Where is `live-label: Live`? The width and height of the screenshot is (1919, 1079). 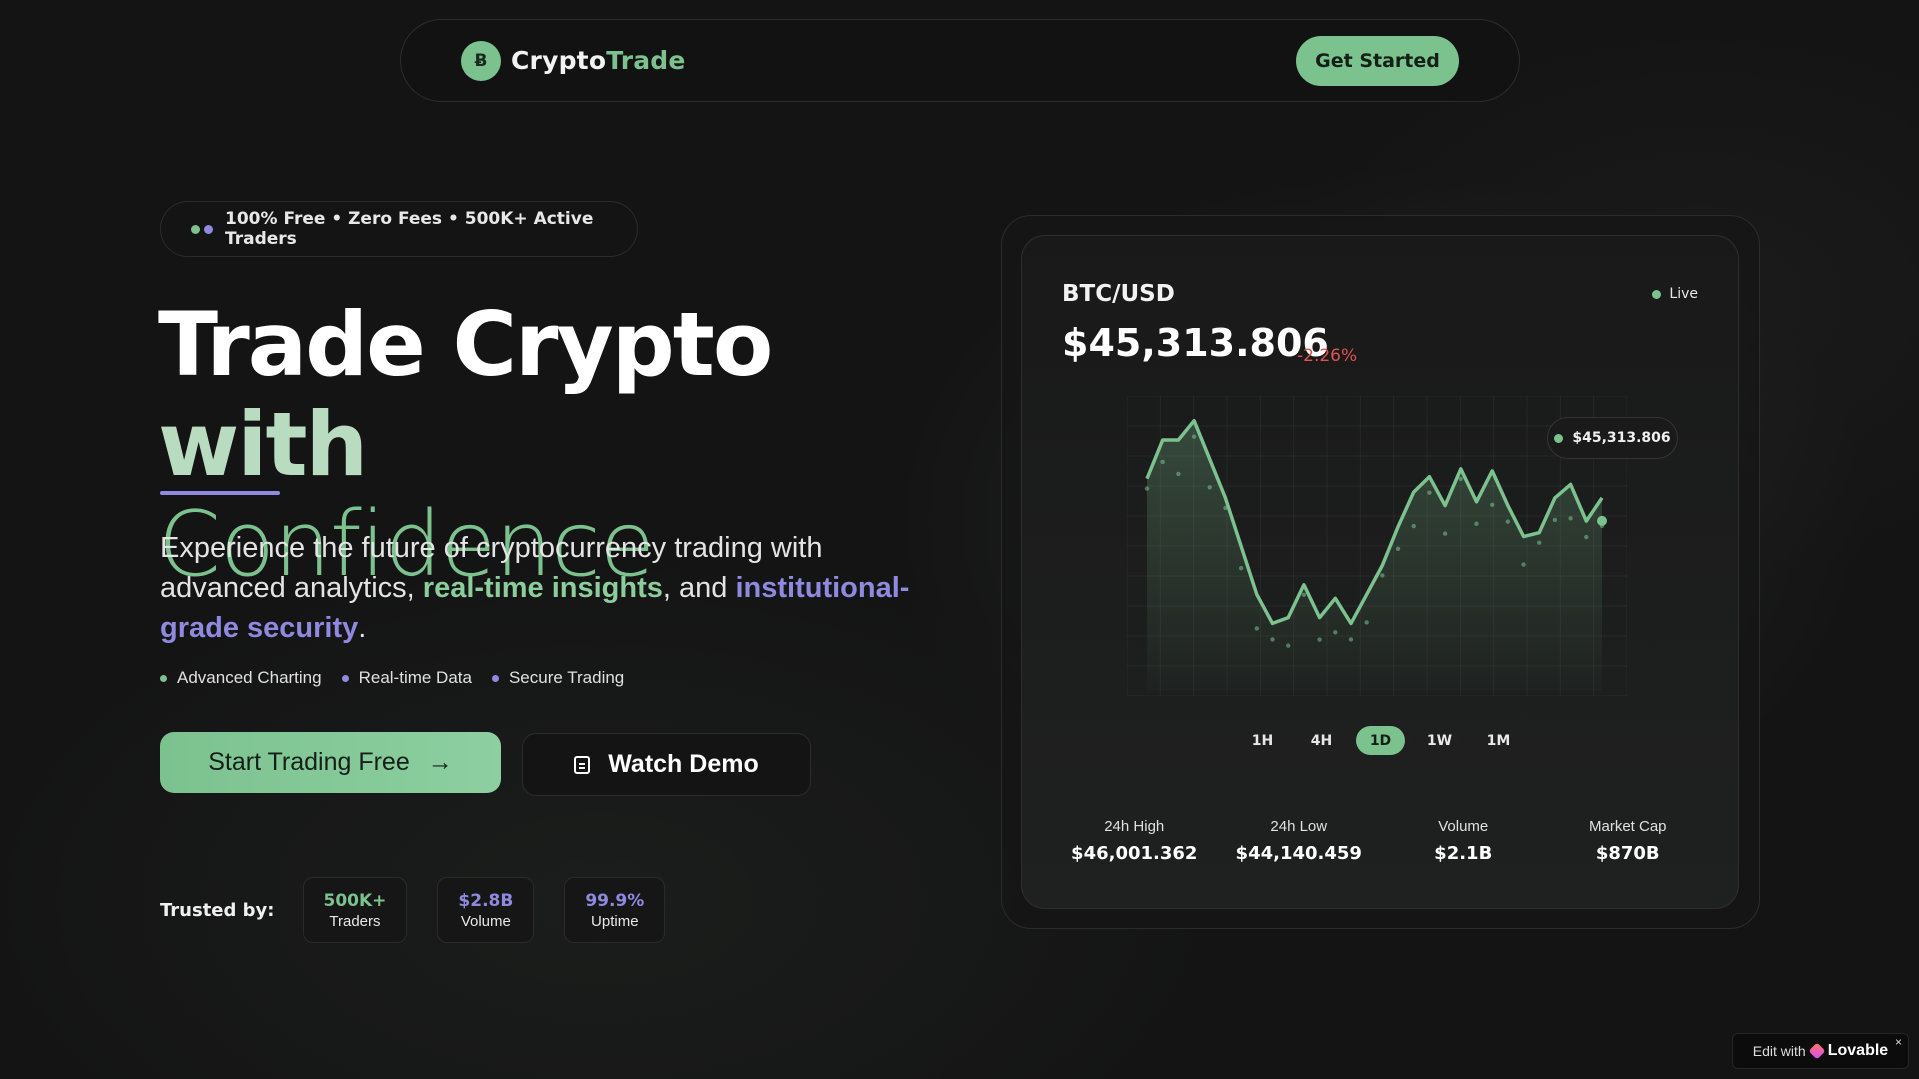
live-label: Live is located at coordinates (1683, 294).